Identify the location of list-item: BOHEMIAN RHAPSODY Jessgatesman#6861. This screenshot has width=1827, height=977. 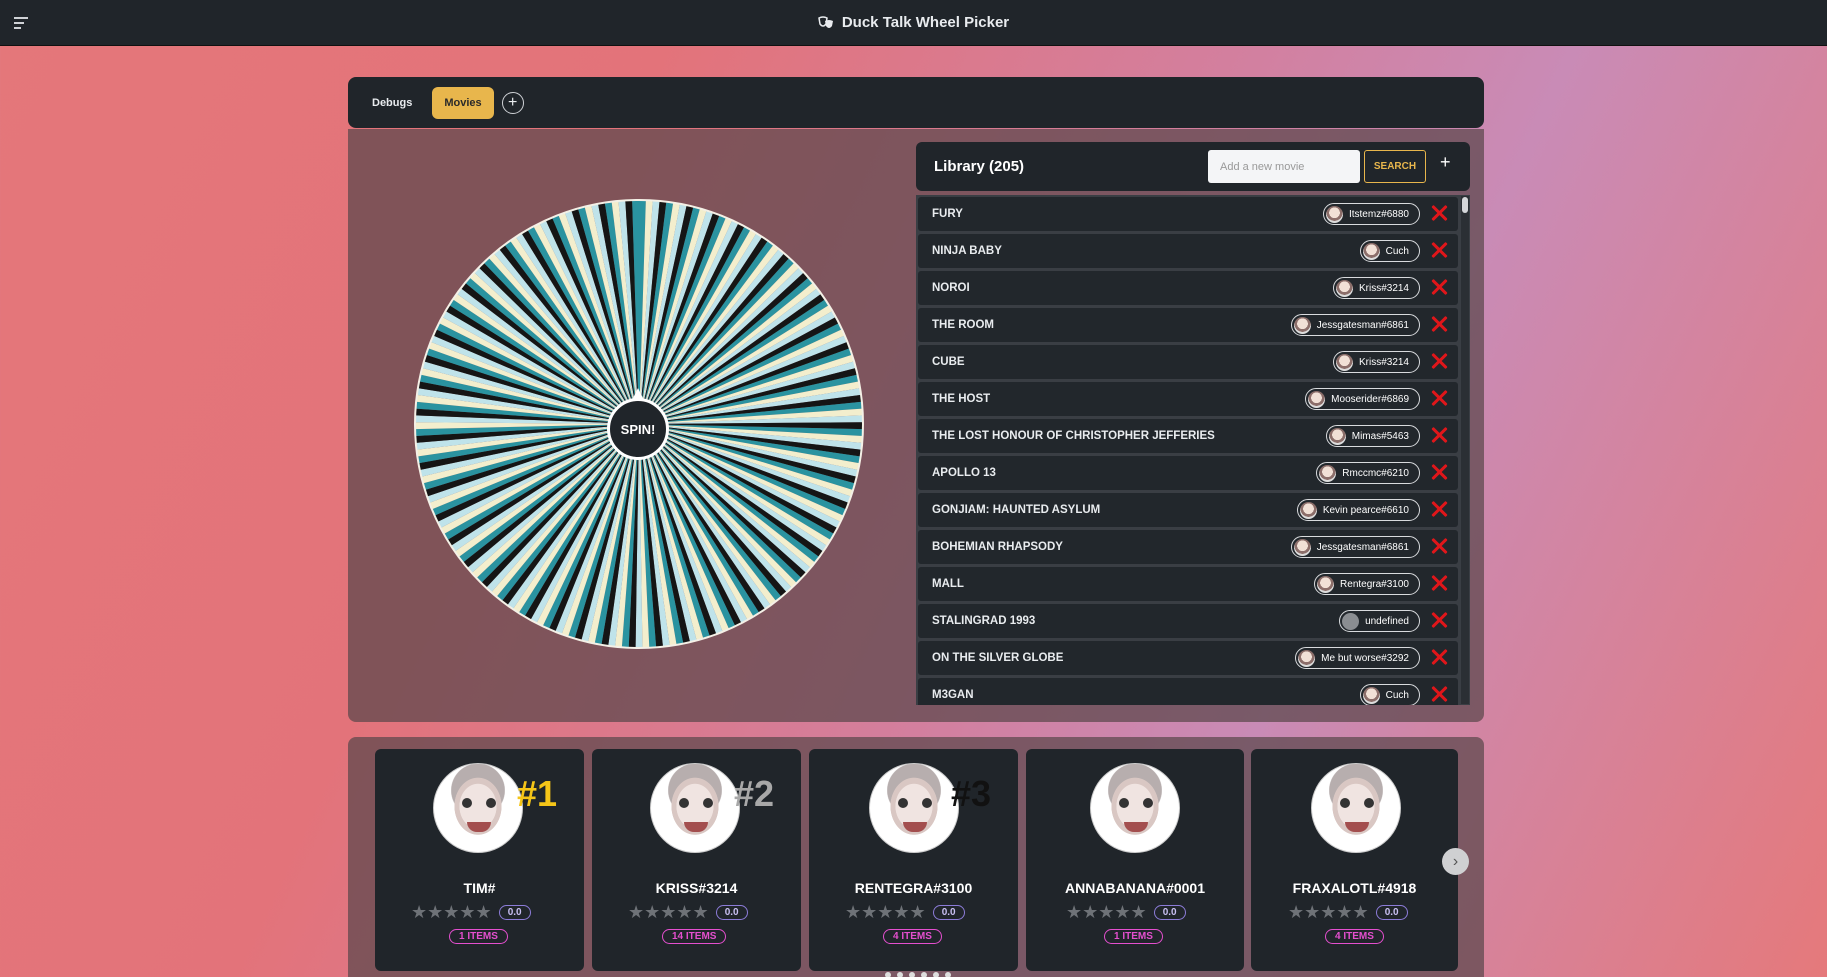
(1188, 547).